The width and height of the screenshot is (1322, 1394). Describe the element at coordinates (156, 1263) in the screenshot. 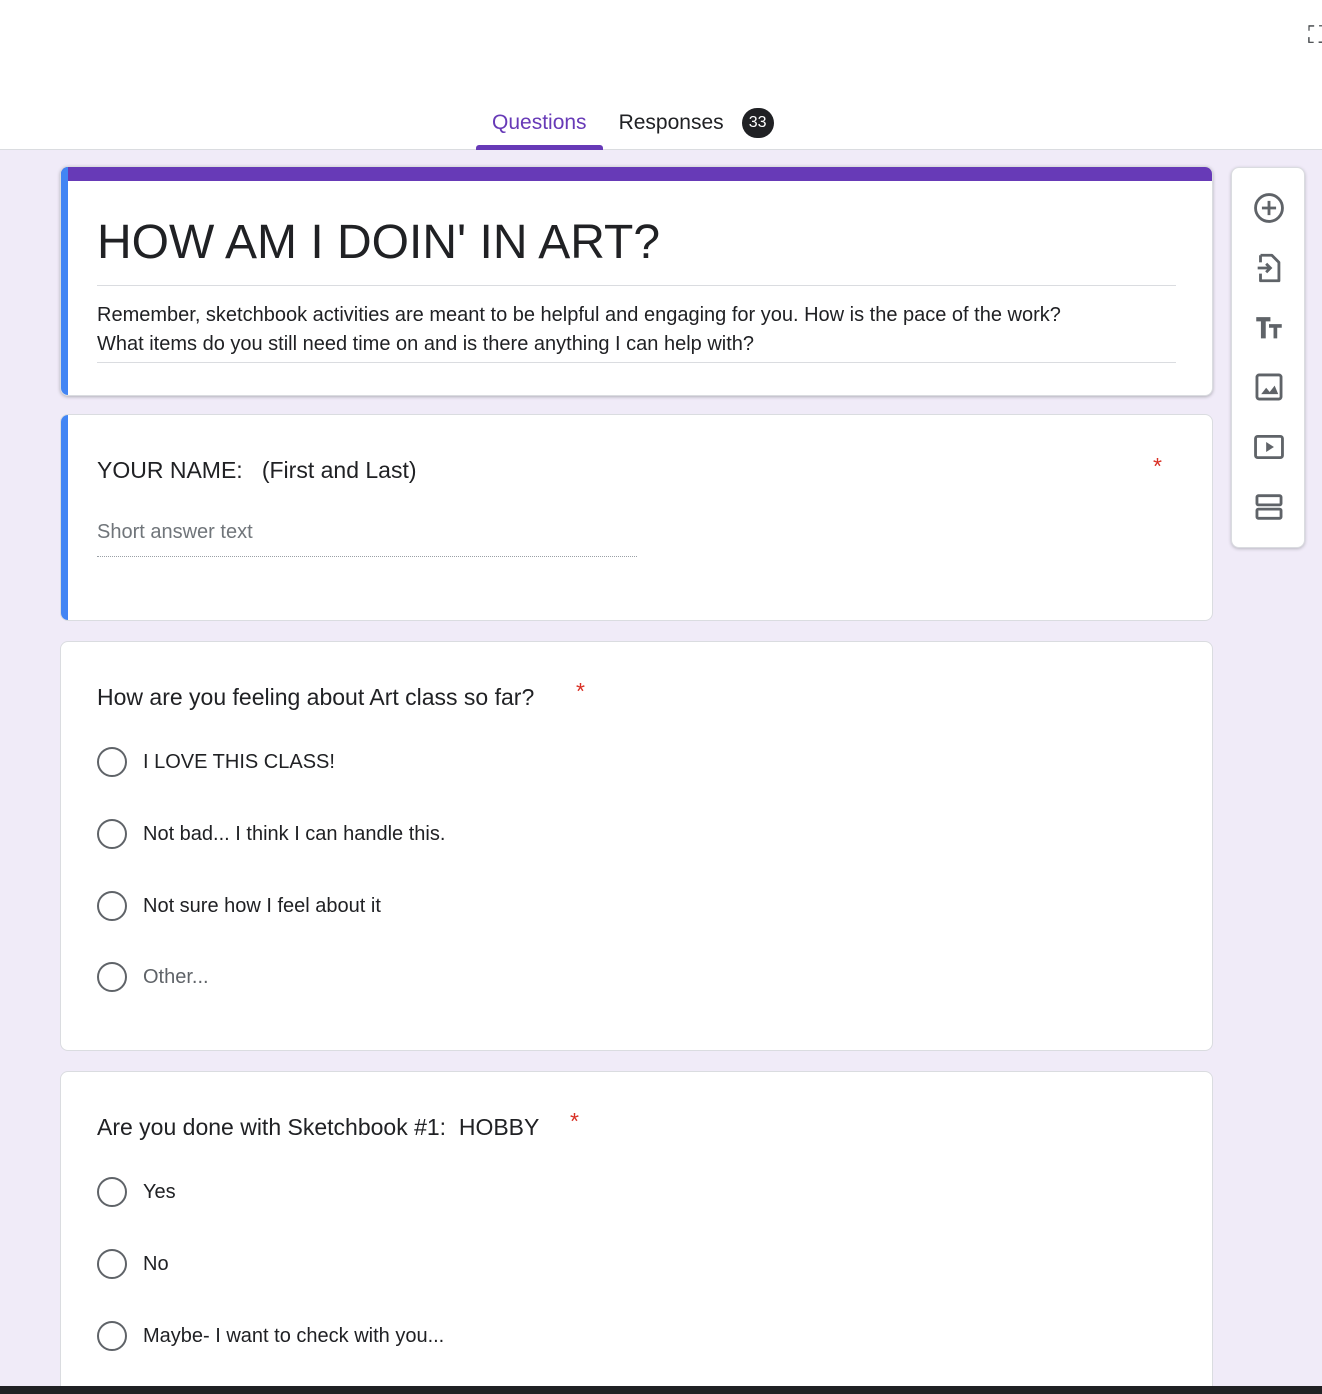

I see `option-label: No` at that location.